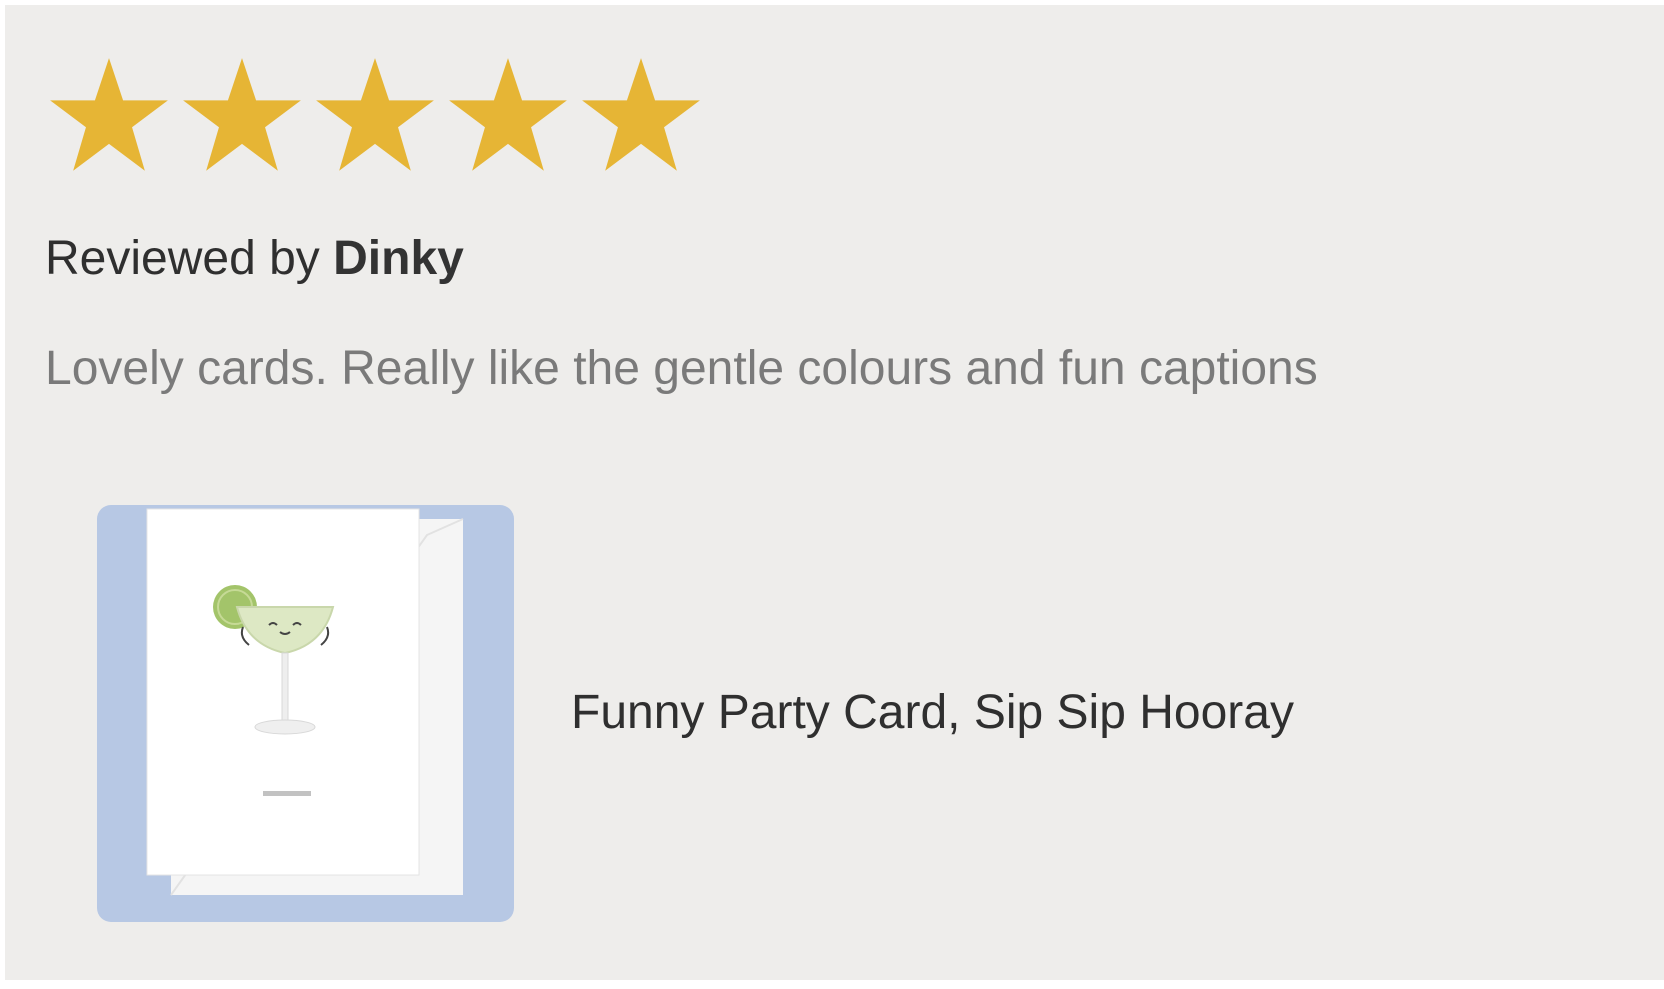 The height and width of the screenshot is (989, 1664). What do you see at coordinates (189, 258) in the screenshot?
I see `reviewed-by-label: Reviewed by` at bounding box center [189, 258].